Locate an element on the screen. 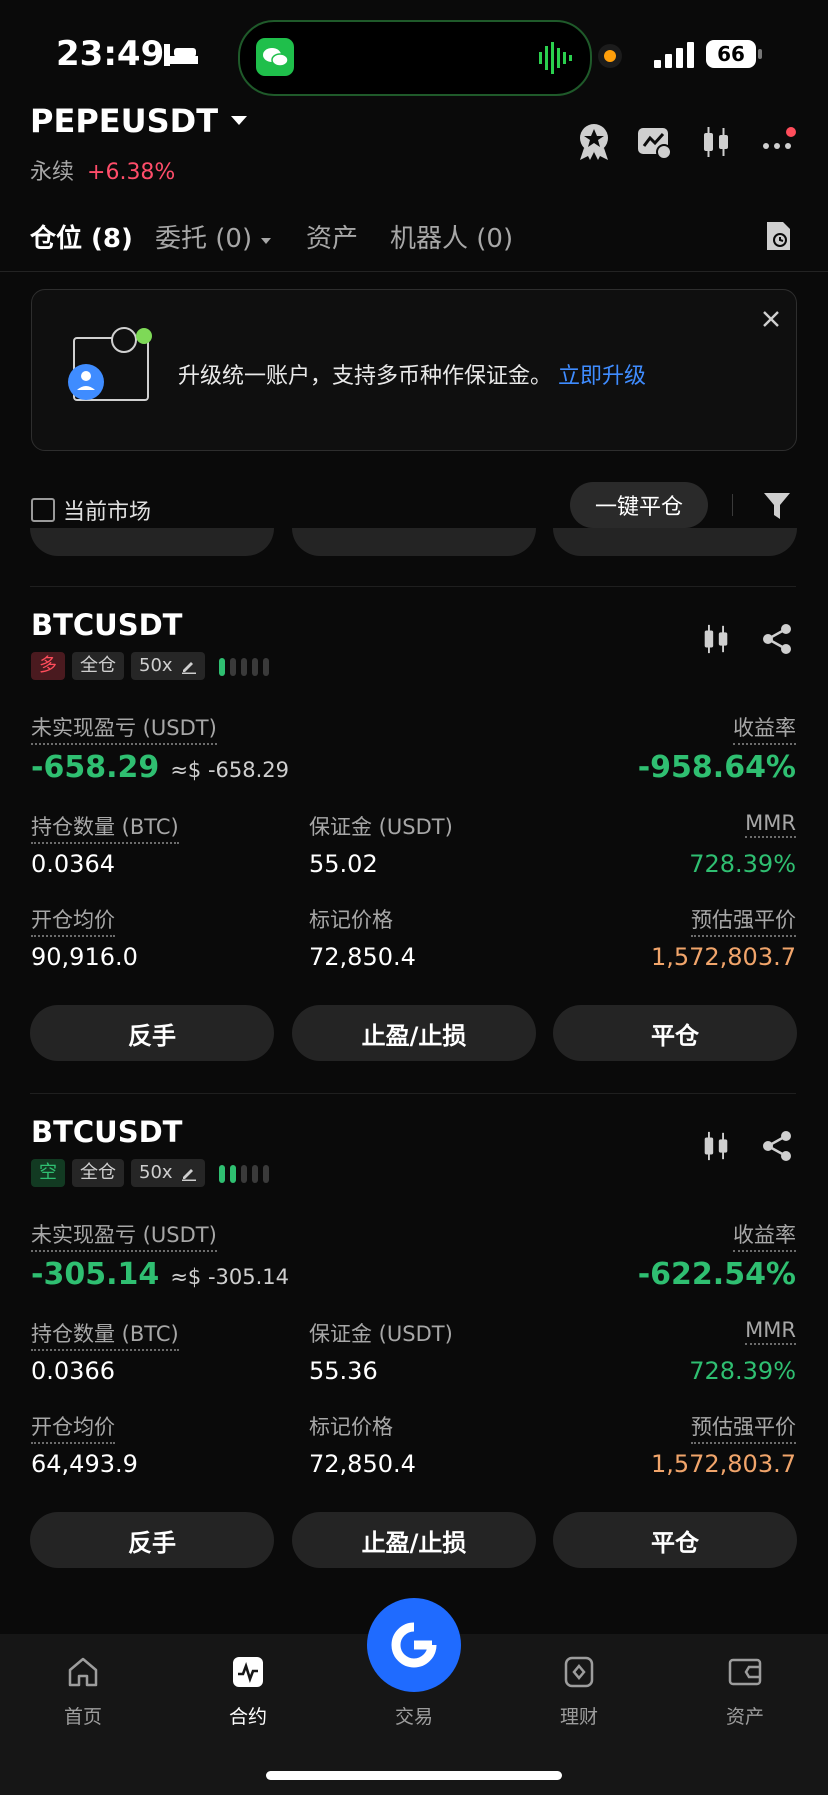  badge-icon is located at coordinates (594, 142).